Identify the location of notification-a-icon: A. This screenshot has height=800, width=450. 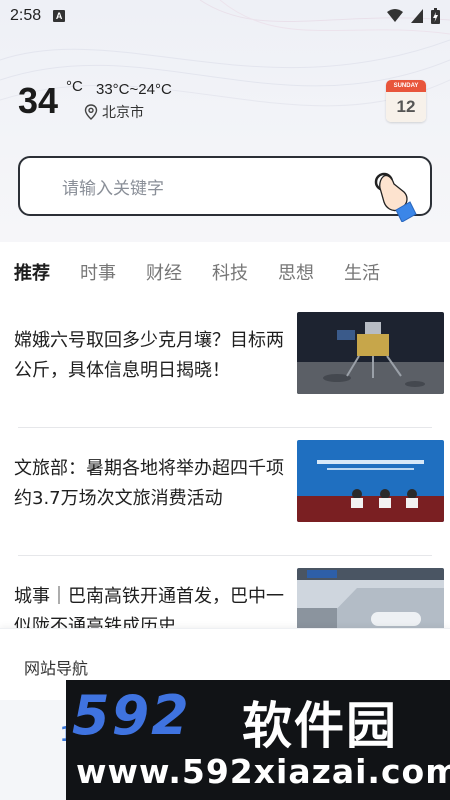
(59, 16).